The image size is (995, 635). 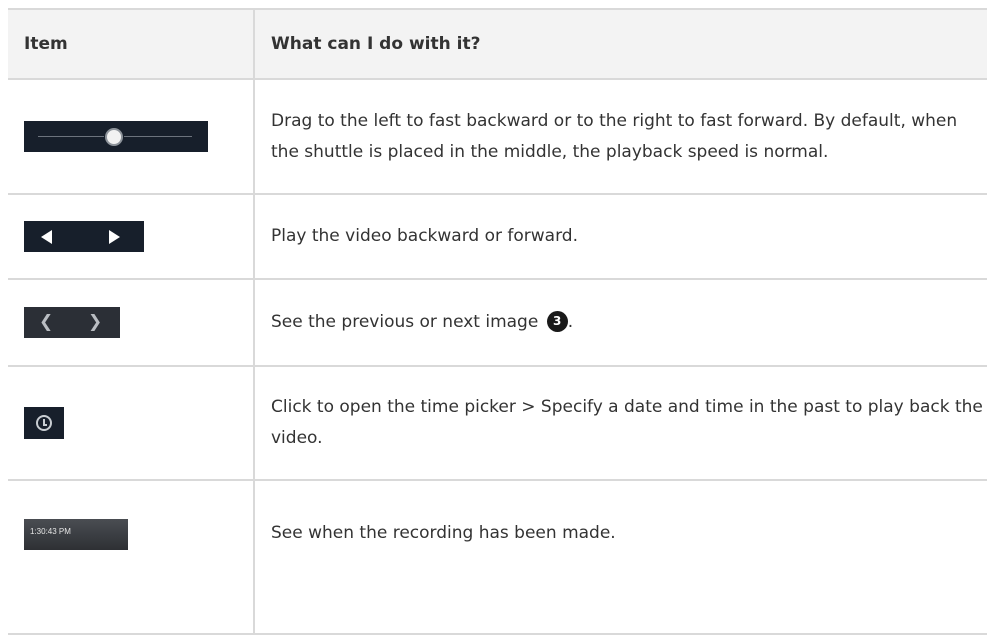 What do you see at coordinates (46, 322) in the screenshot?
I see `chevron-left-icon: ❮` at bounding box center [46, 322].